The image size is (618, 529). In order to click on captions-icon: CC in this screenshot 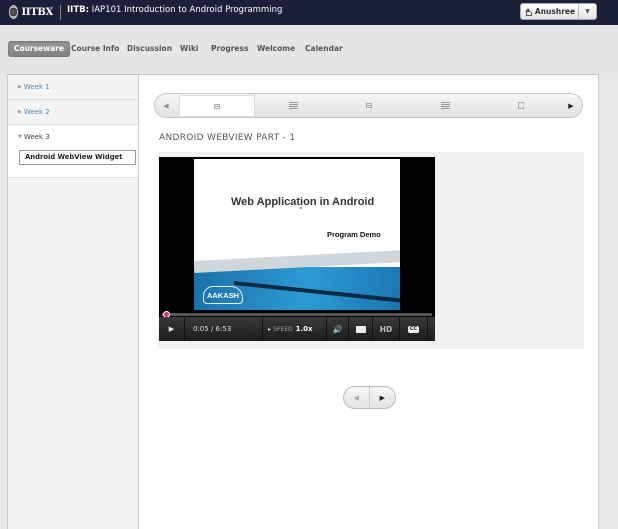, I will do `click(413, 329)`.